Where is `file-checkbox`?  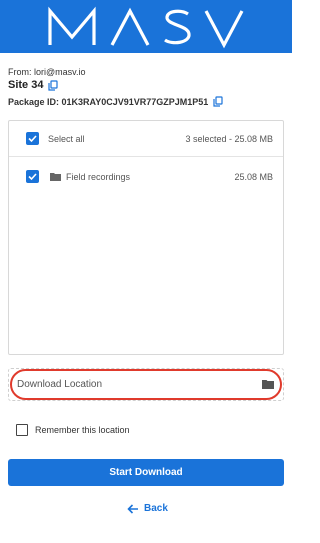 file-checkbox is located at coordinates (32, 176).